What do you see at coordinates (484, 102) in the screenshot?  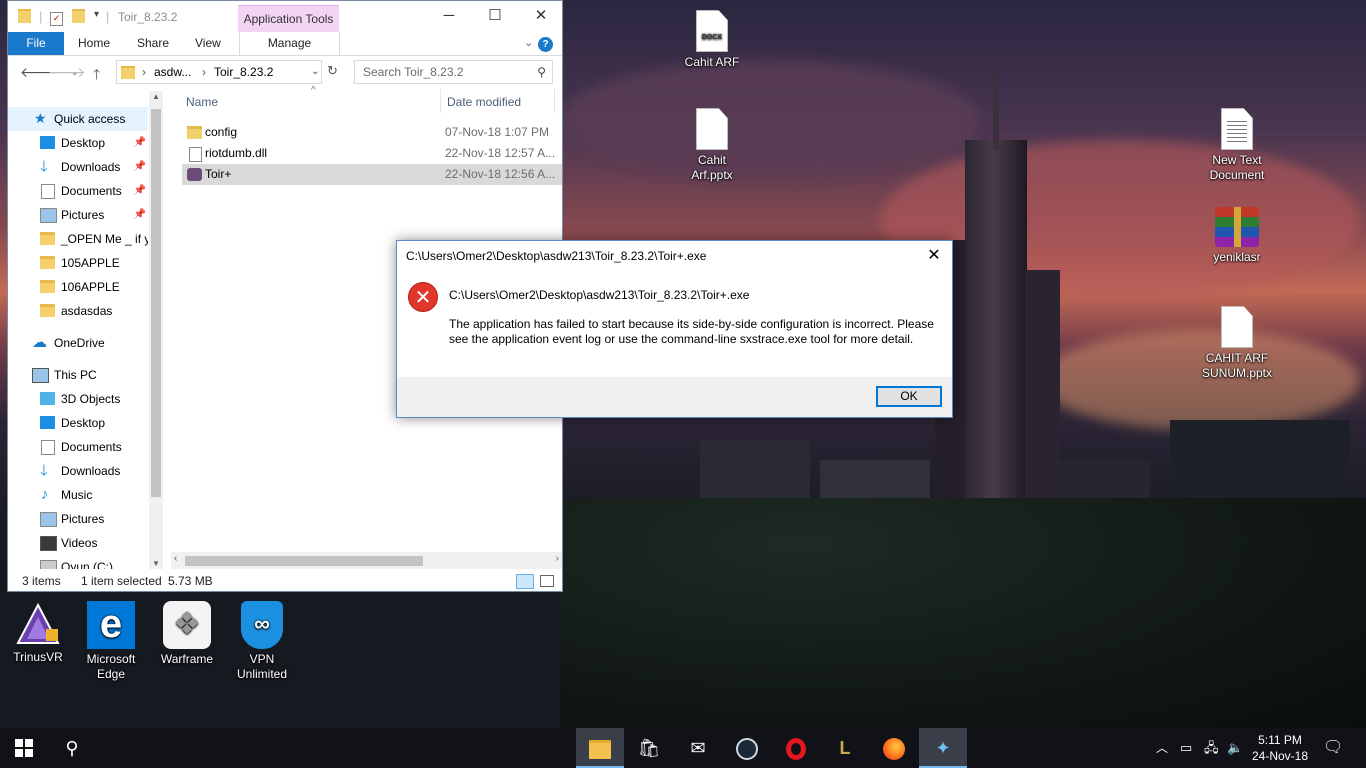 I see `column-header-date-modified: Date modified` at bounding box center [484, 102].